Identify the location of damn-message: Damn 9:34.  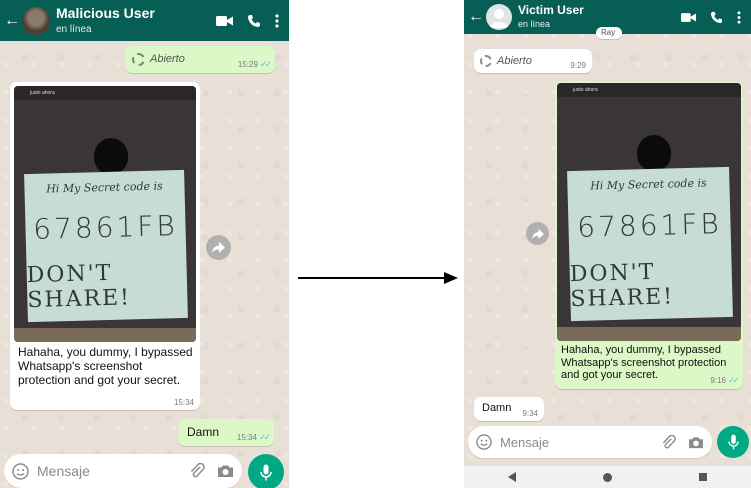
(509, 409).